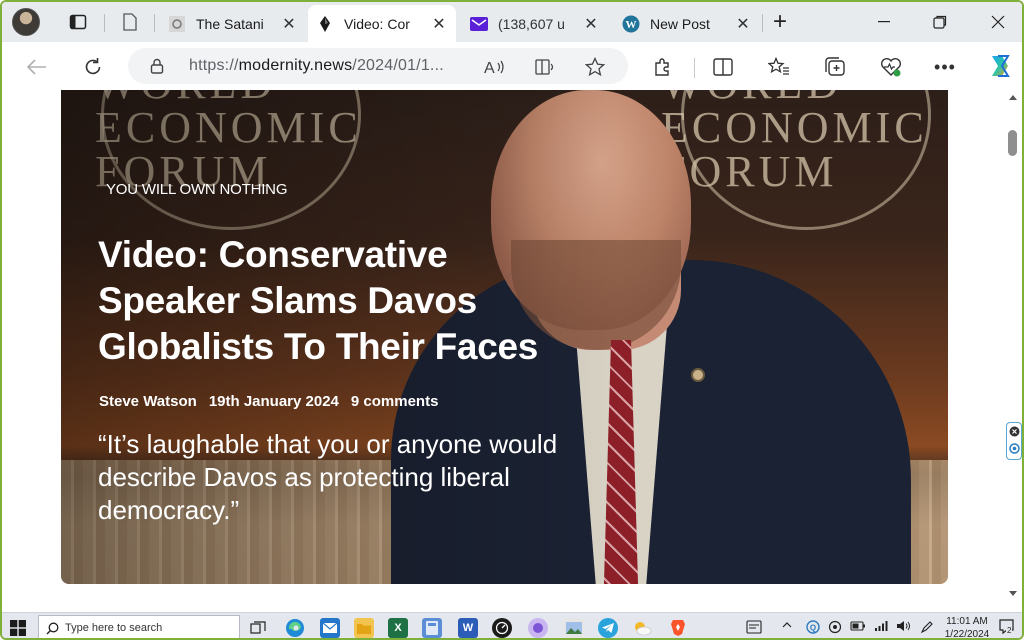 This screenshot has width=1024, height=640. What do you see at coordinates (395, 401) in the screenshot?
I see `article-comments-link: 9 comments` at bounding box center [395, 401].